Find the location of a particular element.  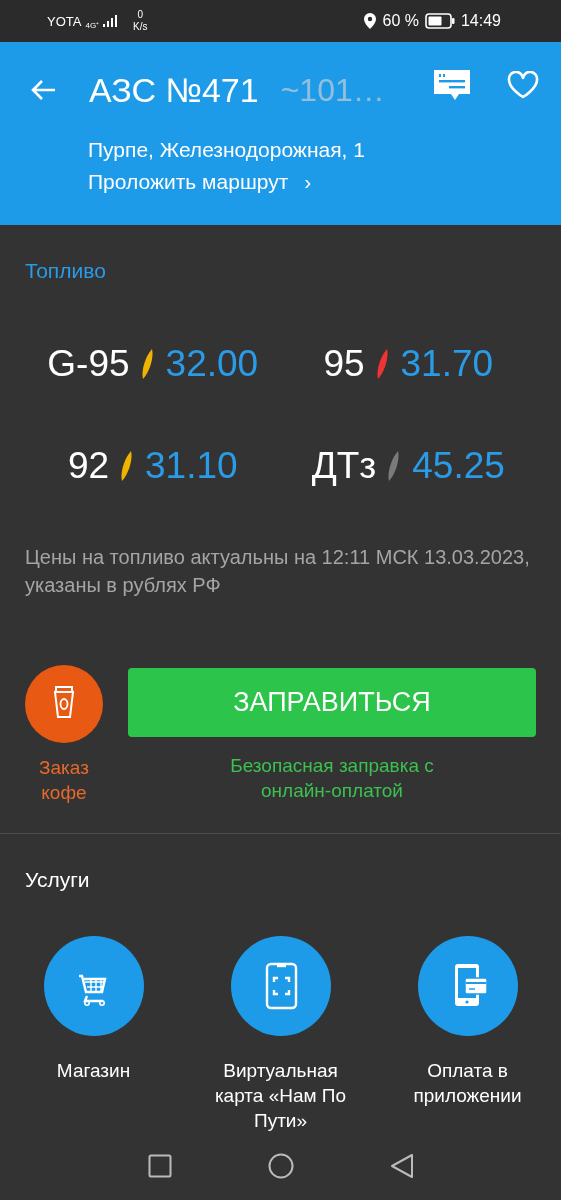

service-label: Оплата в приложении is located at coordinates (467, 1083).